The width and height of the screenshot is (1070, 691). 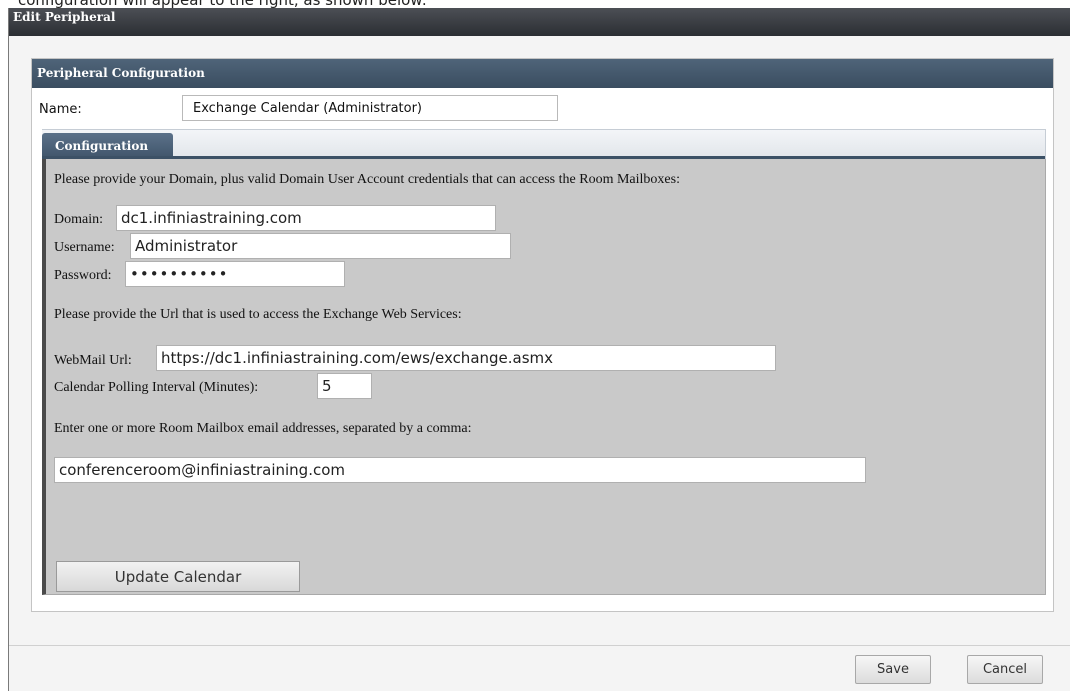 I want to click on tab-strip: Configuration, so click(x=544, y=144).